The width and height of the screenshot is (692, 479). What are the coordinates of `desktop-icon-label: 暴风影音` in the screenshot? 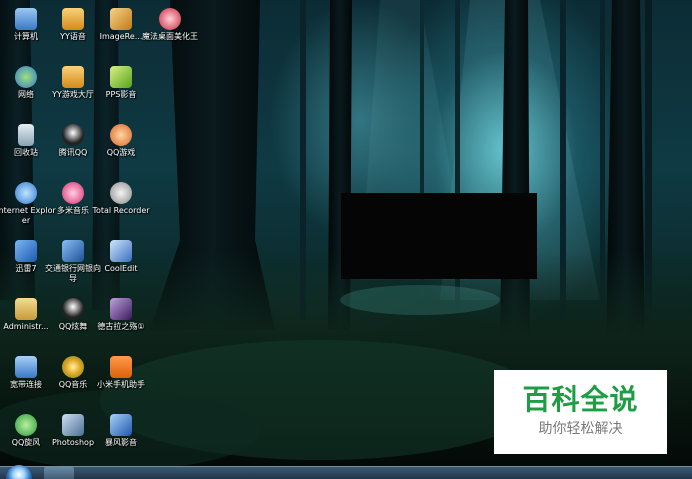 It's located at (121, 442).